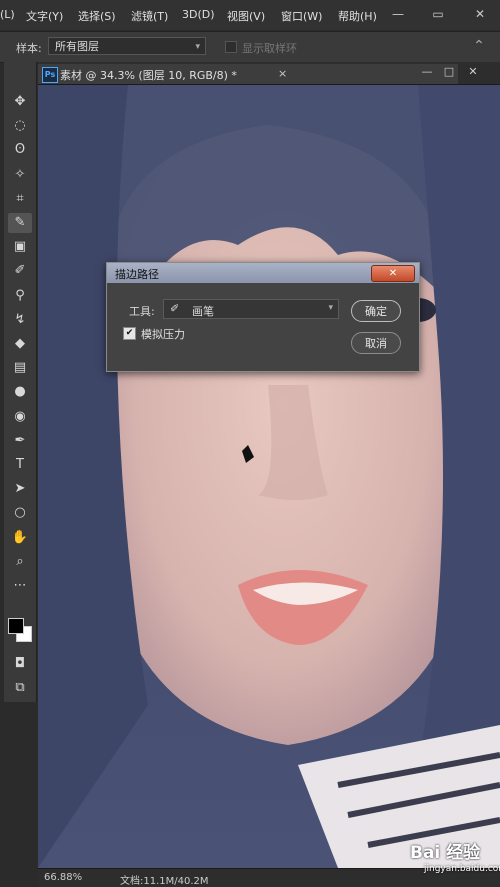 The width and height of the screenshot is (500, 887). I want to click on simulate-pressure-checkbox: ✔, so click(129, 333).